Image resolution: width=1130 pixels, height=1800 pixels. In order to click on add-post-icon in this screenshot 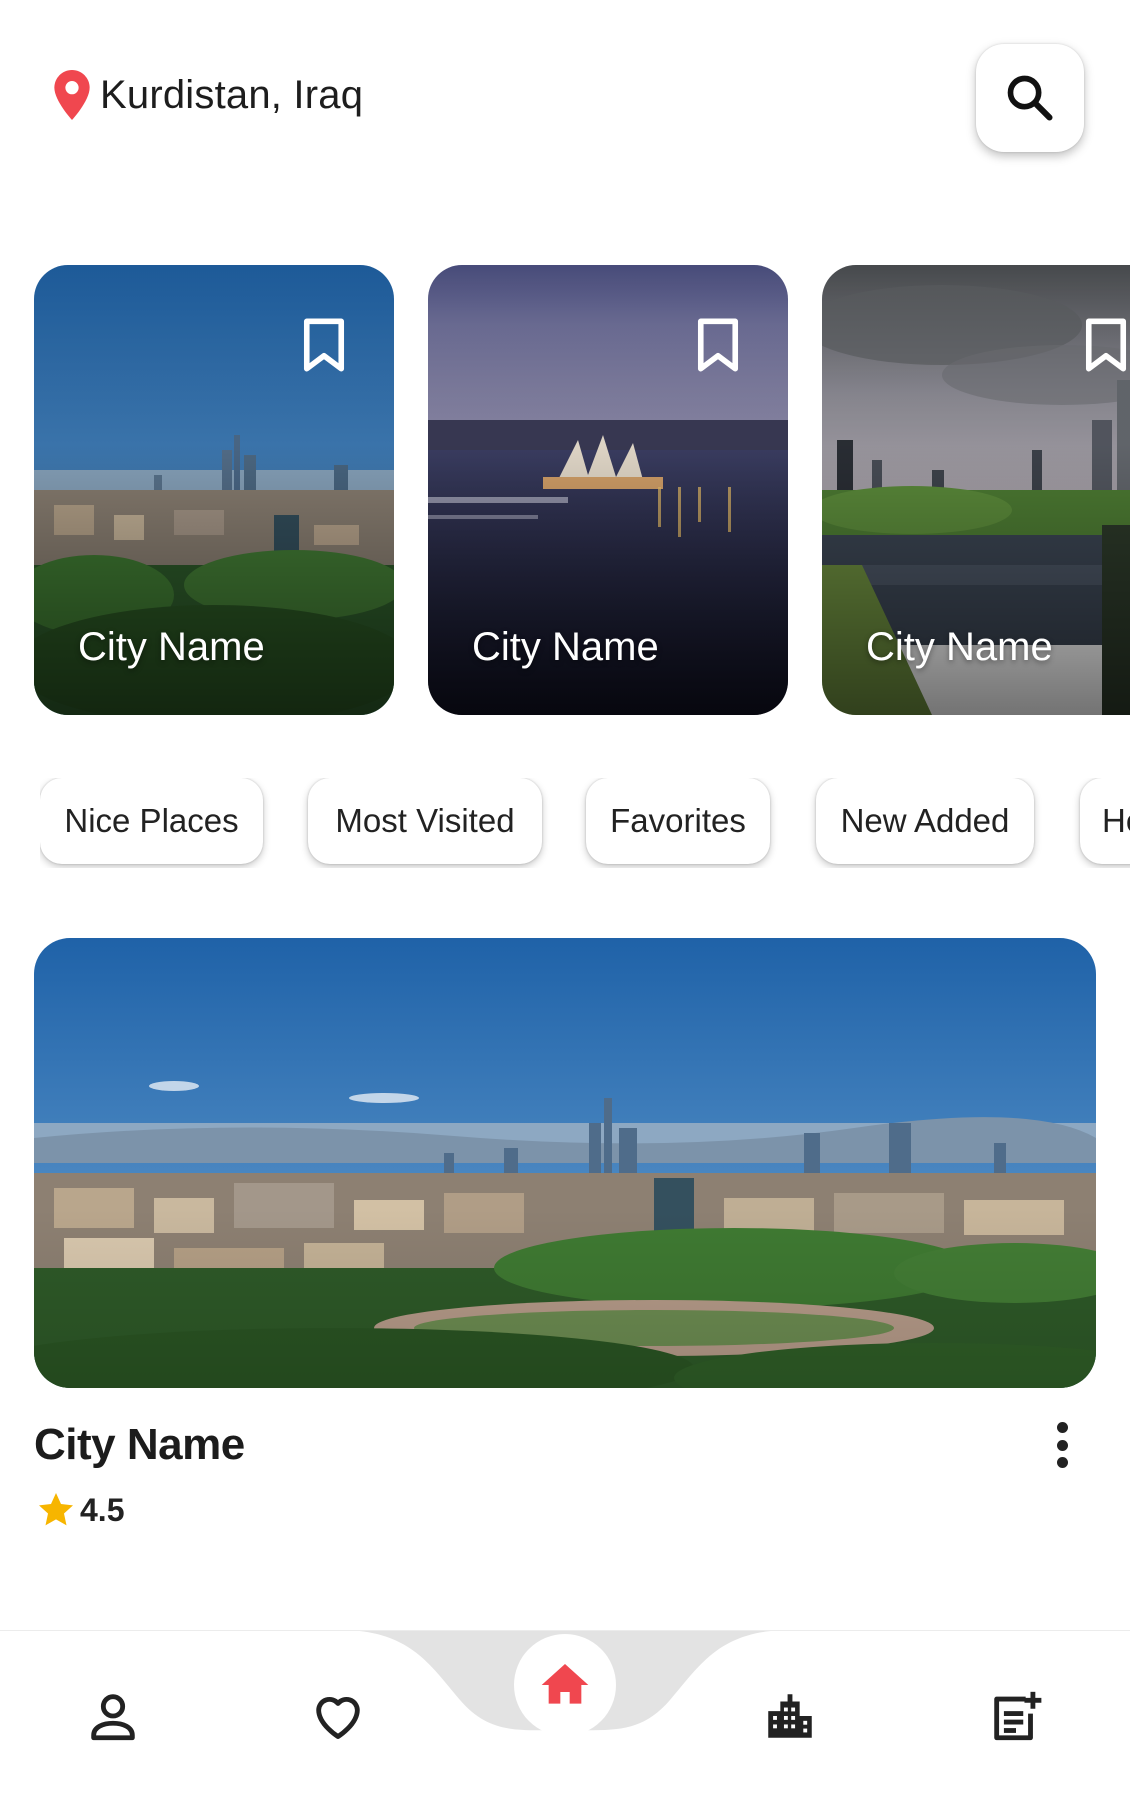, I will do `click(1018, 1716)`.